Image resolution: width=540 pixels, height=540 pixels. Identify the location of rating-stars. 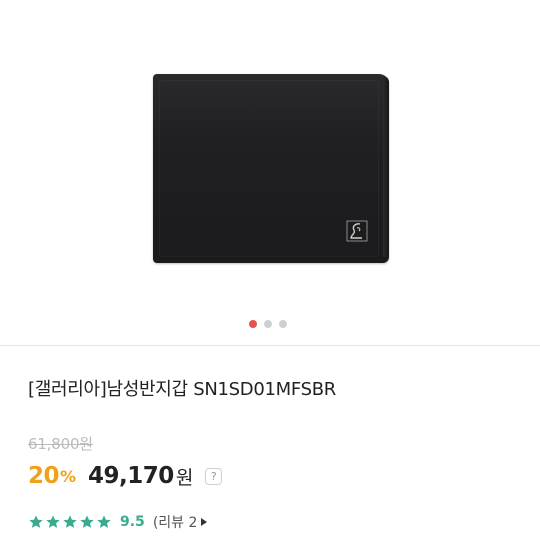
(70, 522).